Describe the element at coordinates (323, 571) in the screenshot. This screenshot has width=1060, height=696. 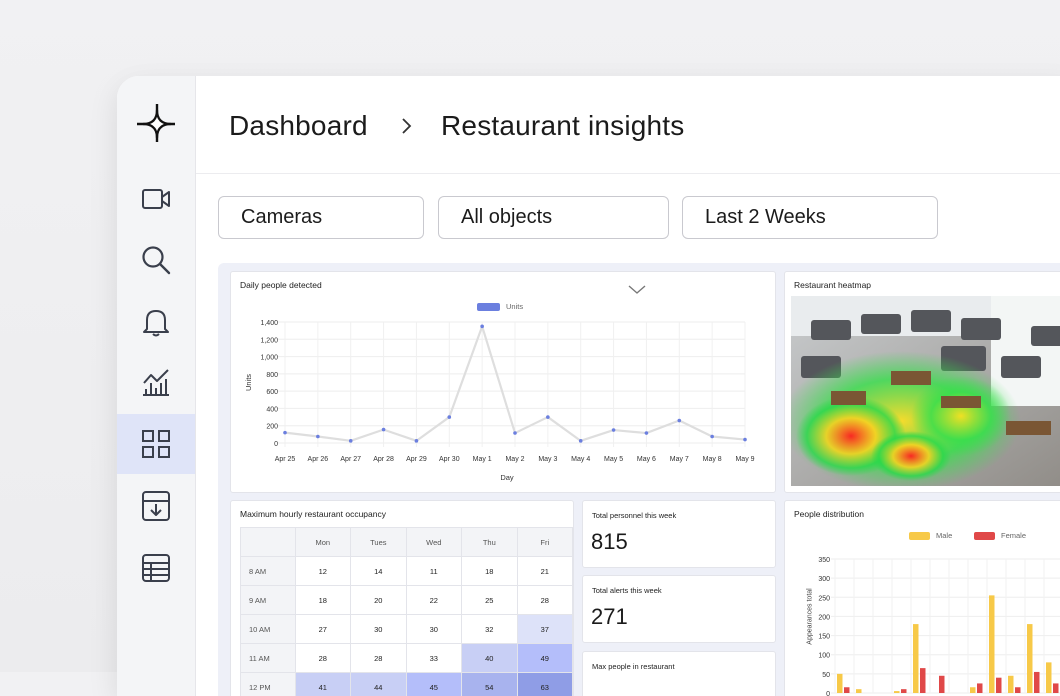
I see `table-cell: 12` at that location.